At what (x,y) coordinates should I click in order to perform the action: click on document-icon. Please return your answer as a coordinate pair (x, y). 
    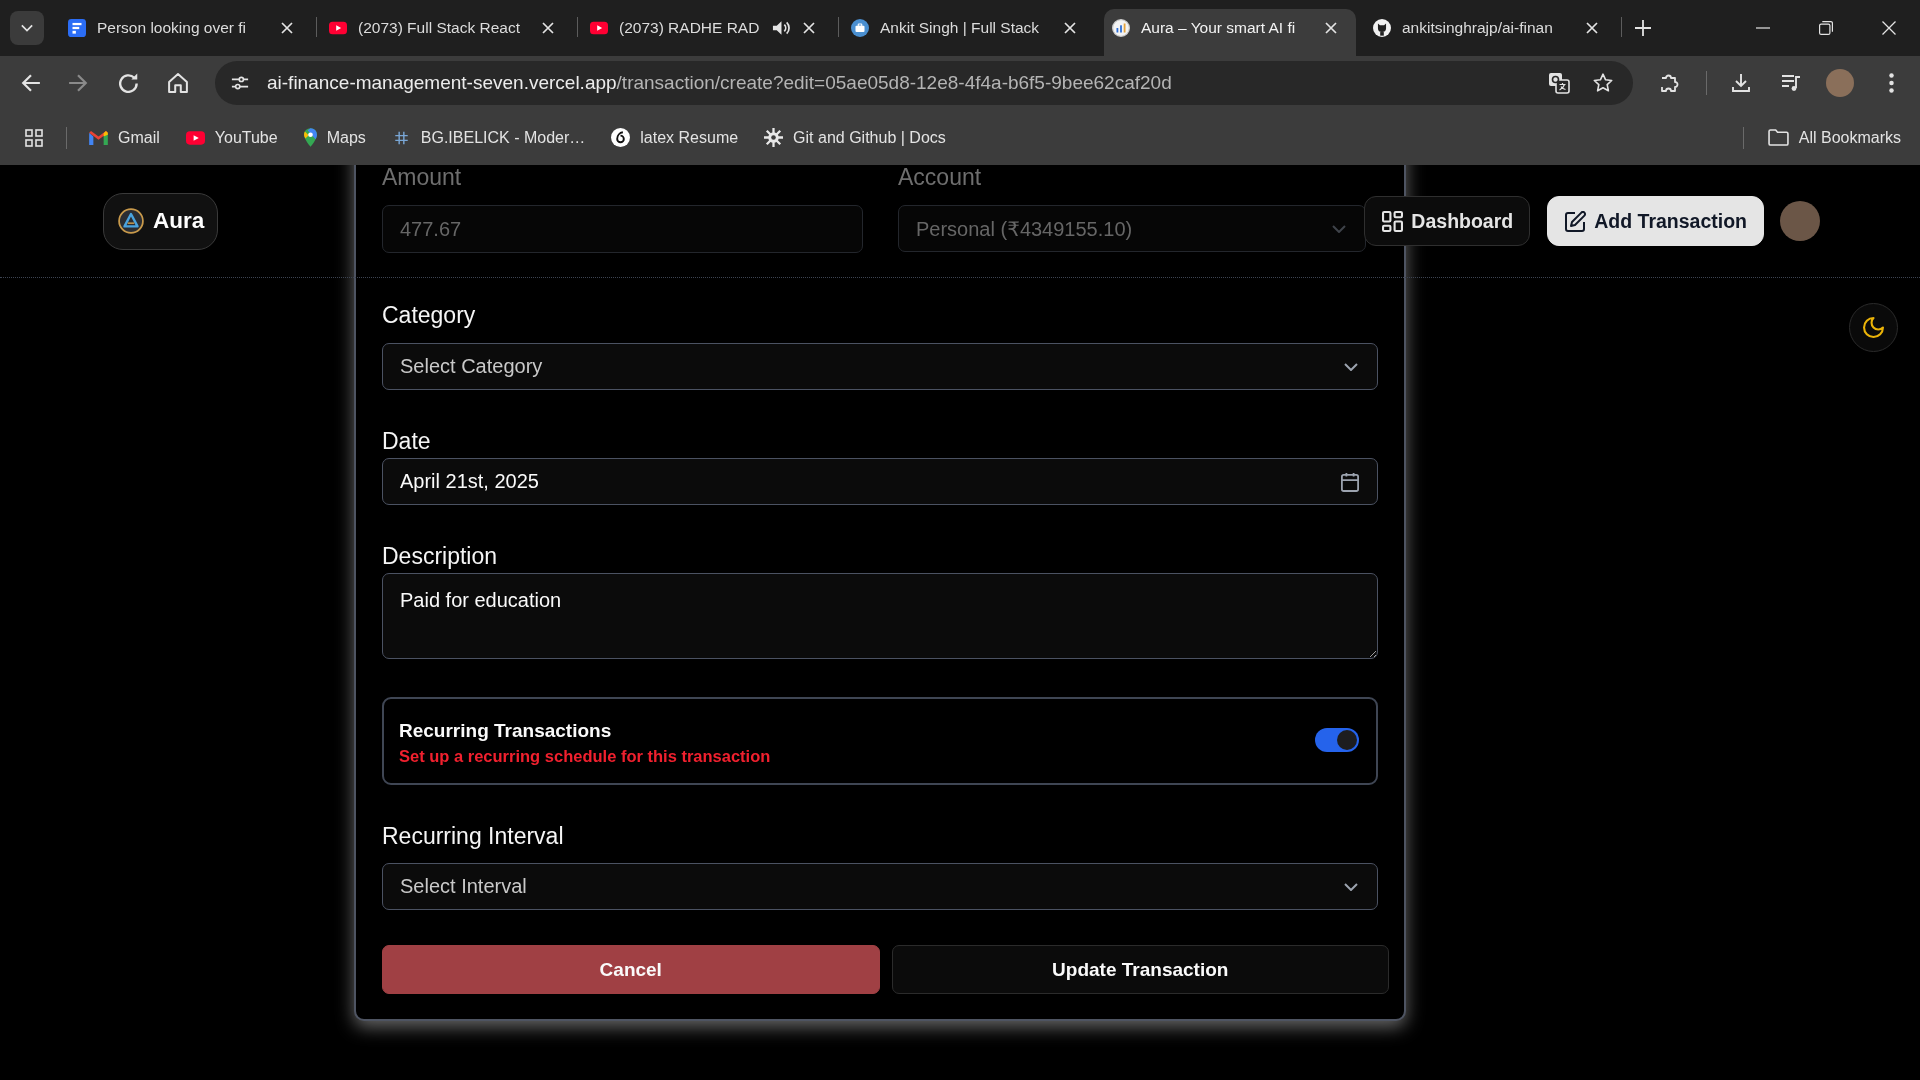
    Looking at the image, I should click on (77, 27).